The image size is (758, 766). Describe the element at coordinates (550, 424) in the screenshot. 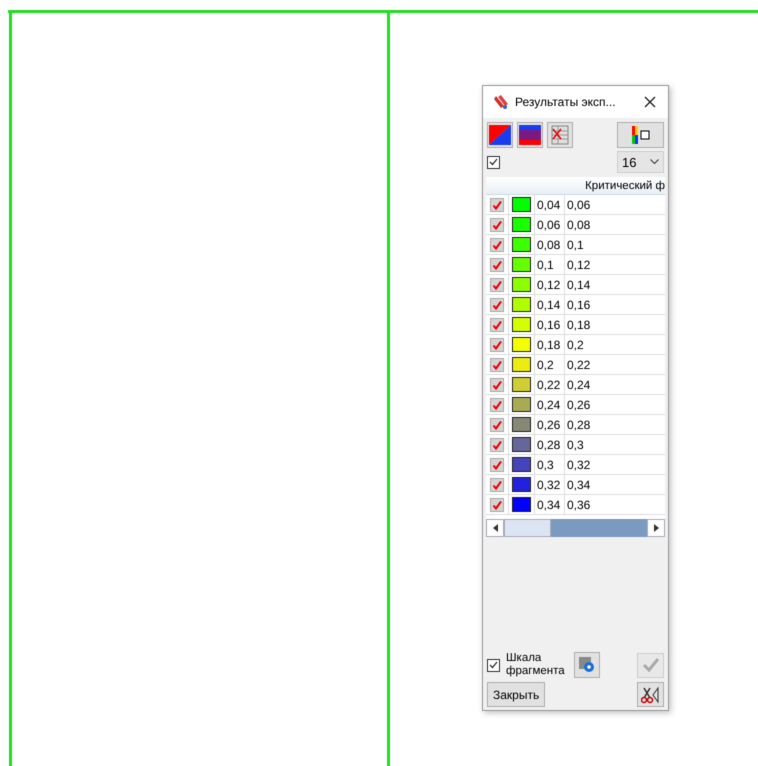

I see `table-cell: 0,26` at that location.